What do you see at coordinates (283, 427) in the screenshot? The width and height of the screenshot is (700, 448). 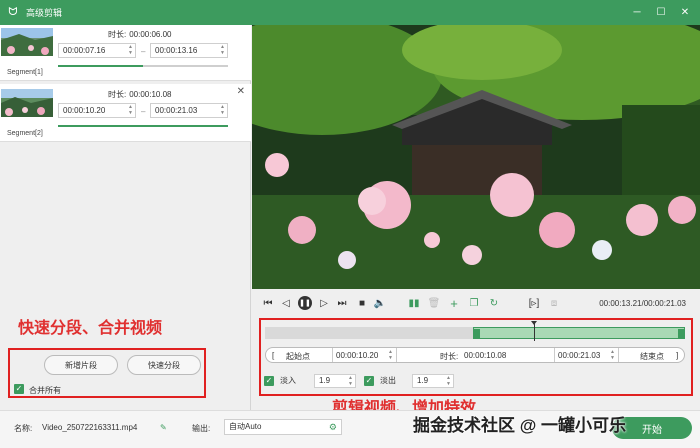 I see `output-select: 自动Auto ⚙` at bounding box center [283, 427].